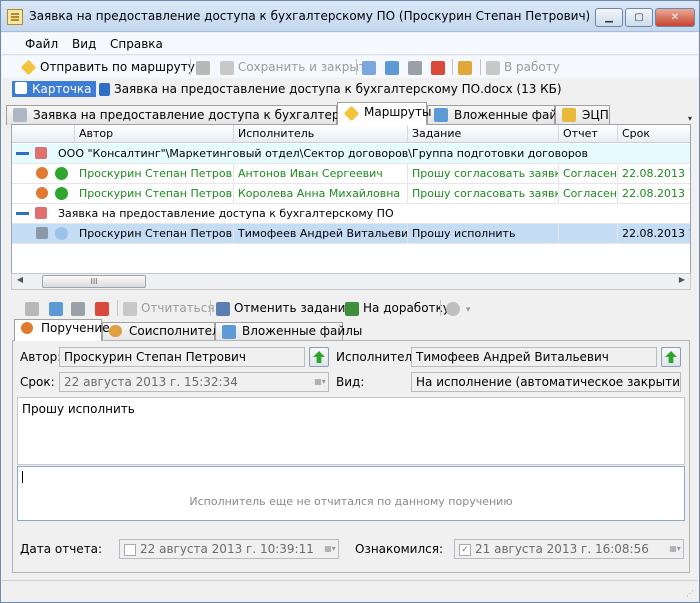 The image size is (700, 603). What do you see at coordinates (350, 44) in the screenshot?
I see `menu-bar: Файл Вид Справка` at bounding box center [350, 44].